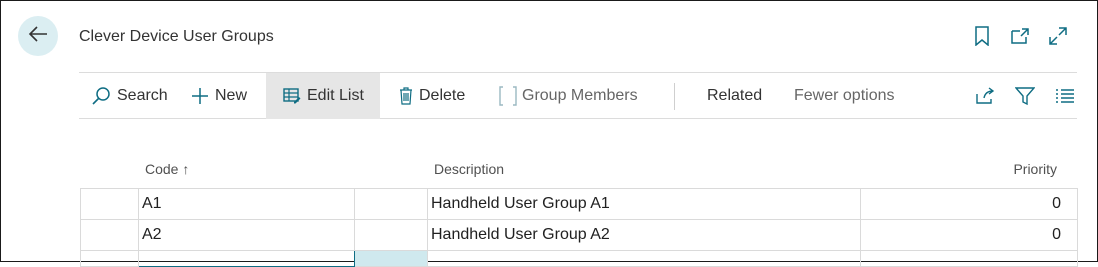  I want to click on description-cell: Handheld User Group A1, so click(644, 204).